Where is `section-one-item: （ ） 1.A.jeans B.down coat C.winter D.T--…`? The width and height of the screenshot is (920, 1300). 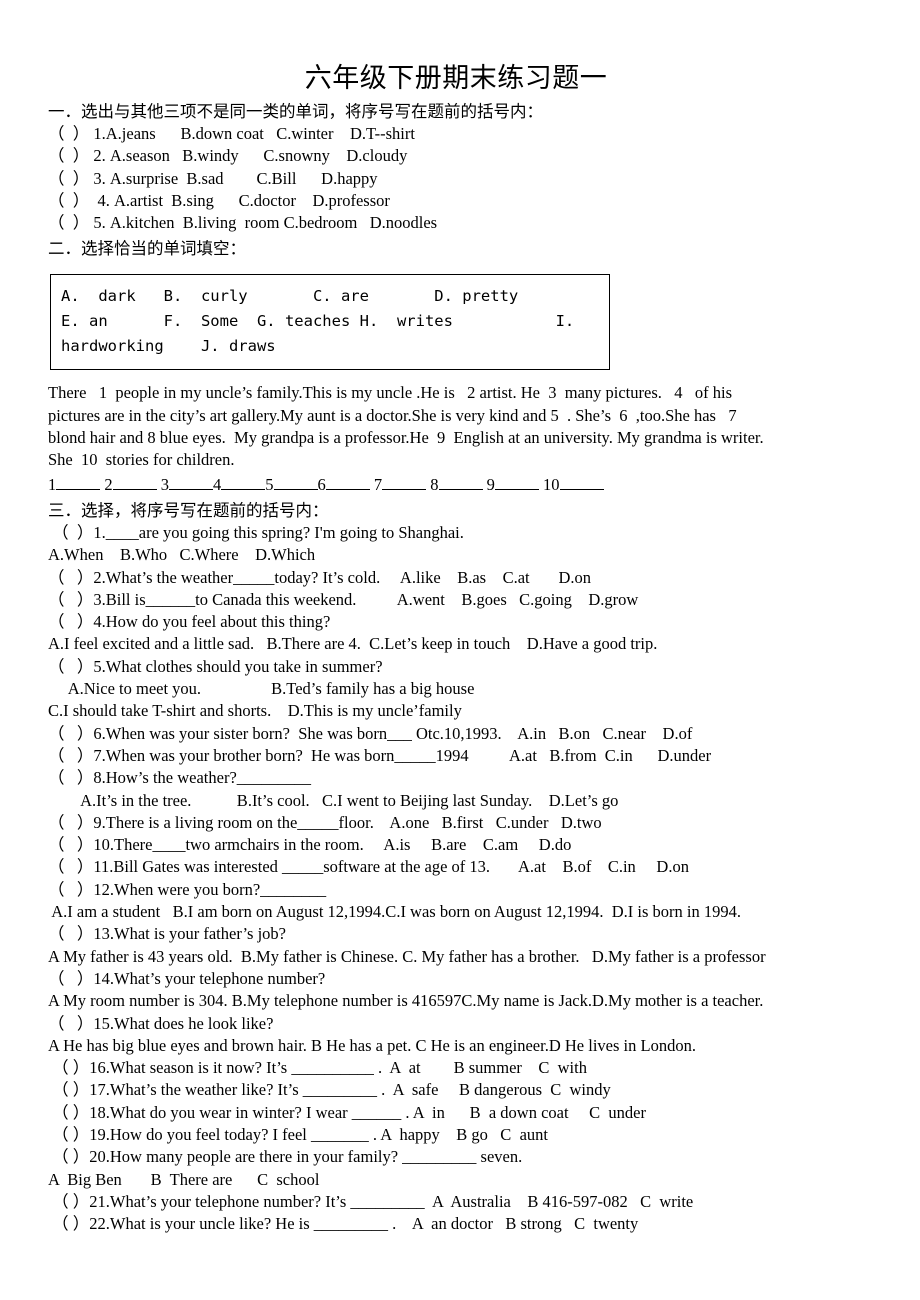 section-one-item: （ ） 1.A.jeans B.down coat C.winter D.T--… is located at coordinates (231, 133).